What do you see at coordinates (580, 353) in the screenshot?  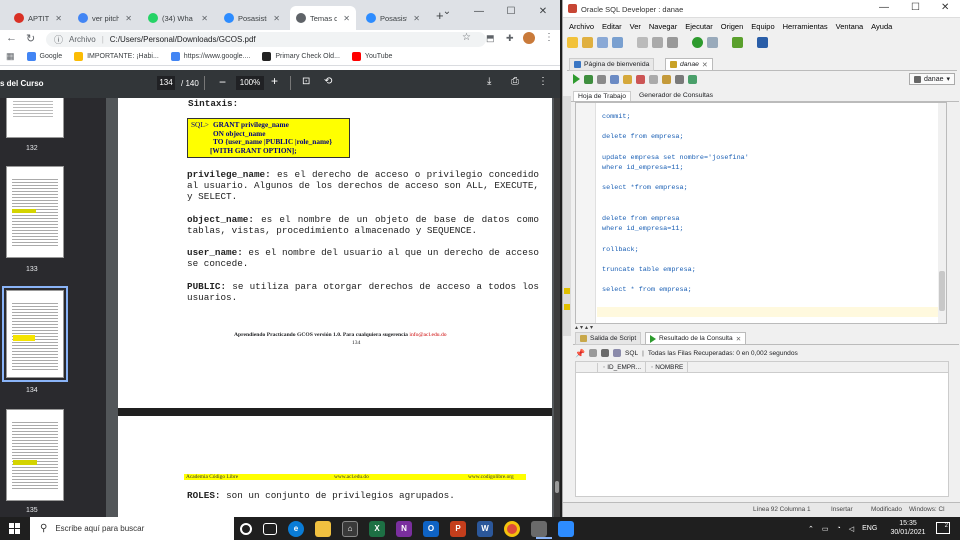 I see `pin-icon: 📌` at bounding box center [580, 353].